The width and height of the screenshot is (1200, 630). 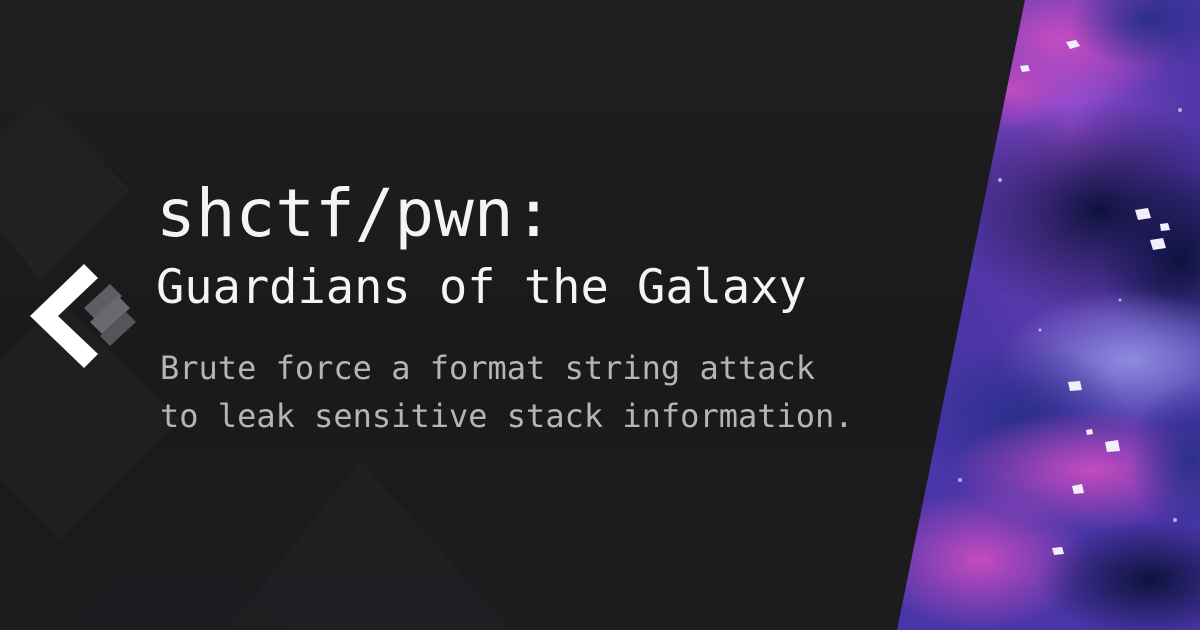 What do you see at coordinates (481, 287) in the screenshot?
I see `post-subtitle: Guardians of the Galaxy` at bounding box center [481, 287].